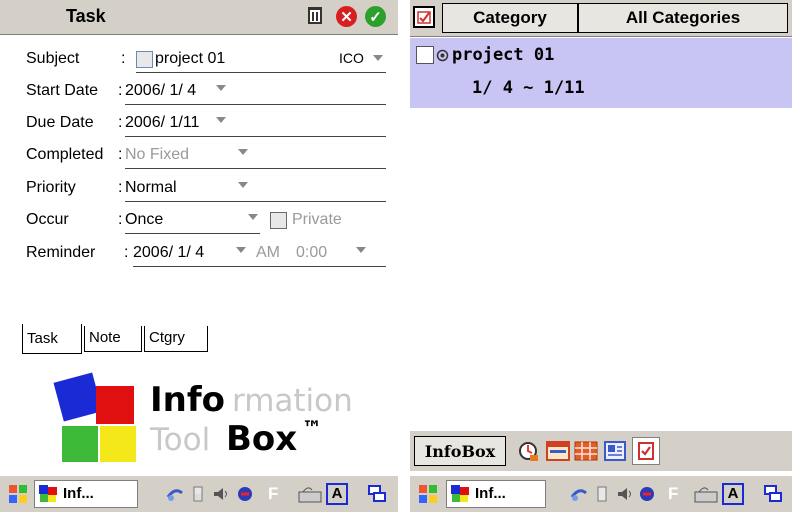  I want to click on reminder-date: 2006/ 1/ 4, so click(168, 253).